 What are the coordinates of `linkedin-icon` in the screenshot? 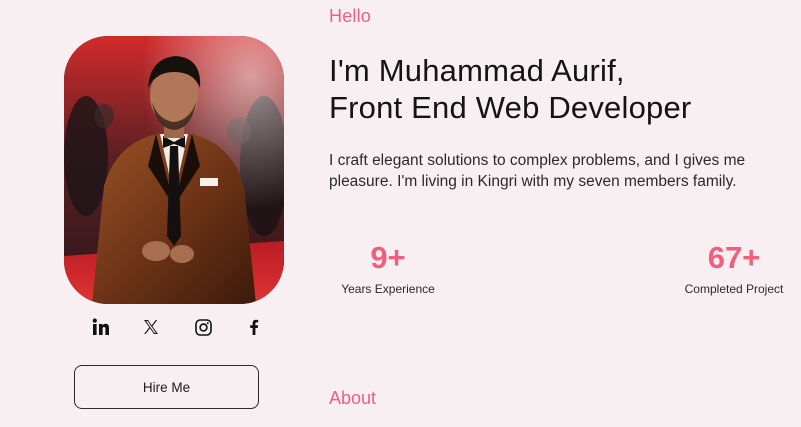 It's located at (101, 327).